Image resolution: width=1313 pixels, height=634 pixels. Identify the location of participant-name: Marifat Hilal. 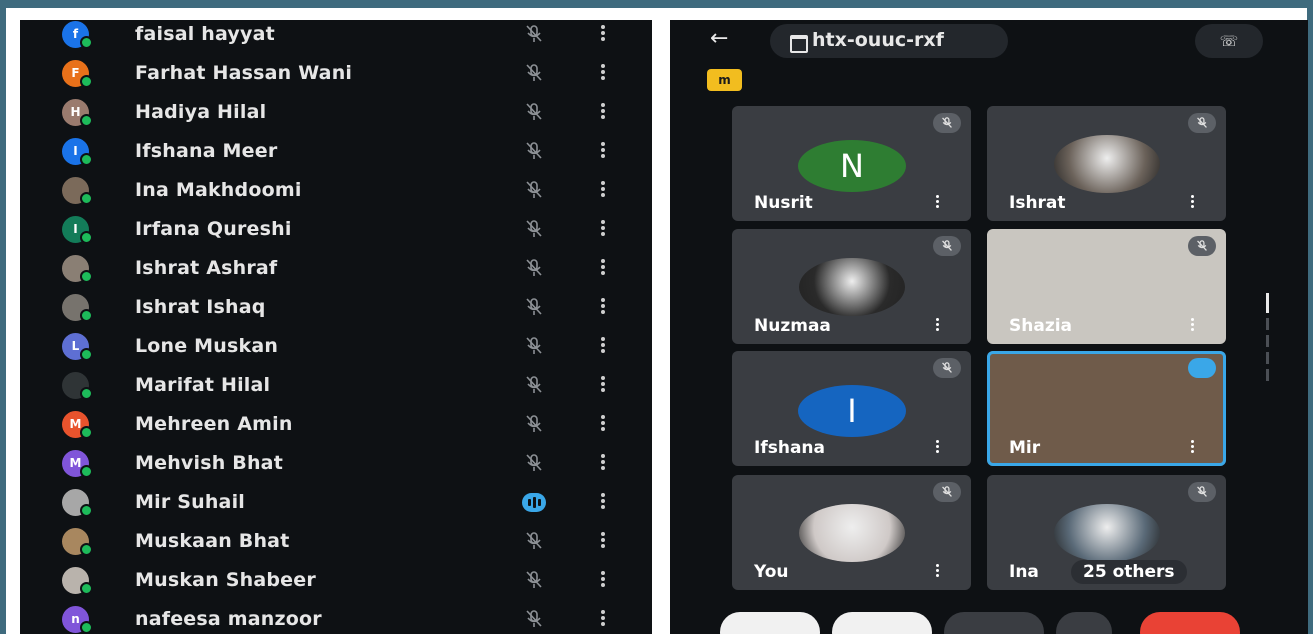
(203, 385).